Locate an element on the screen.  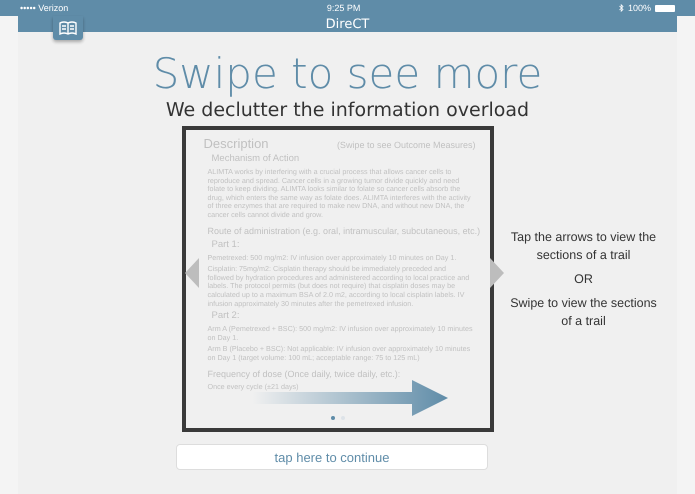
carrier-label: ••••• Verizon is located at coordinates (44, 8).